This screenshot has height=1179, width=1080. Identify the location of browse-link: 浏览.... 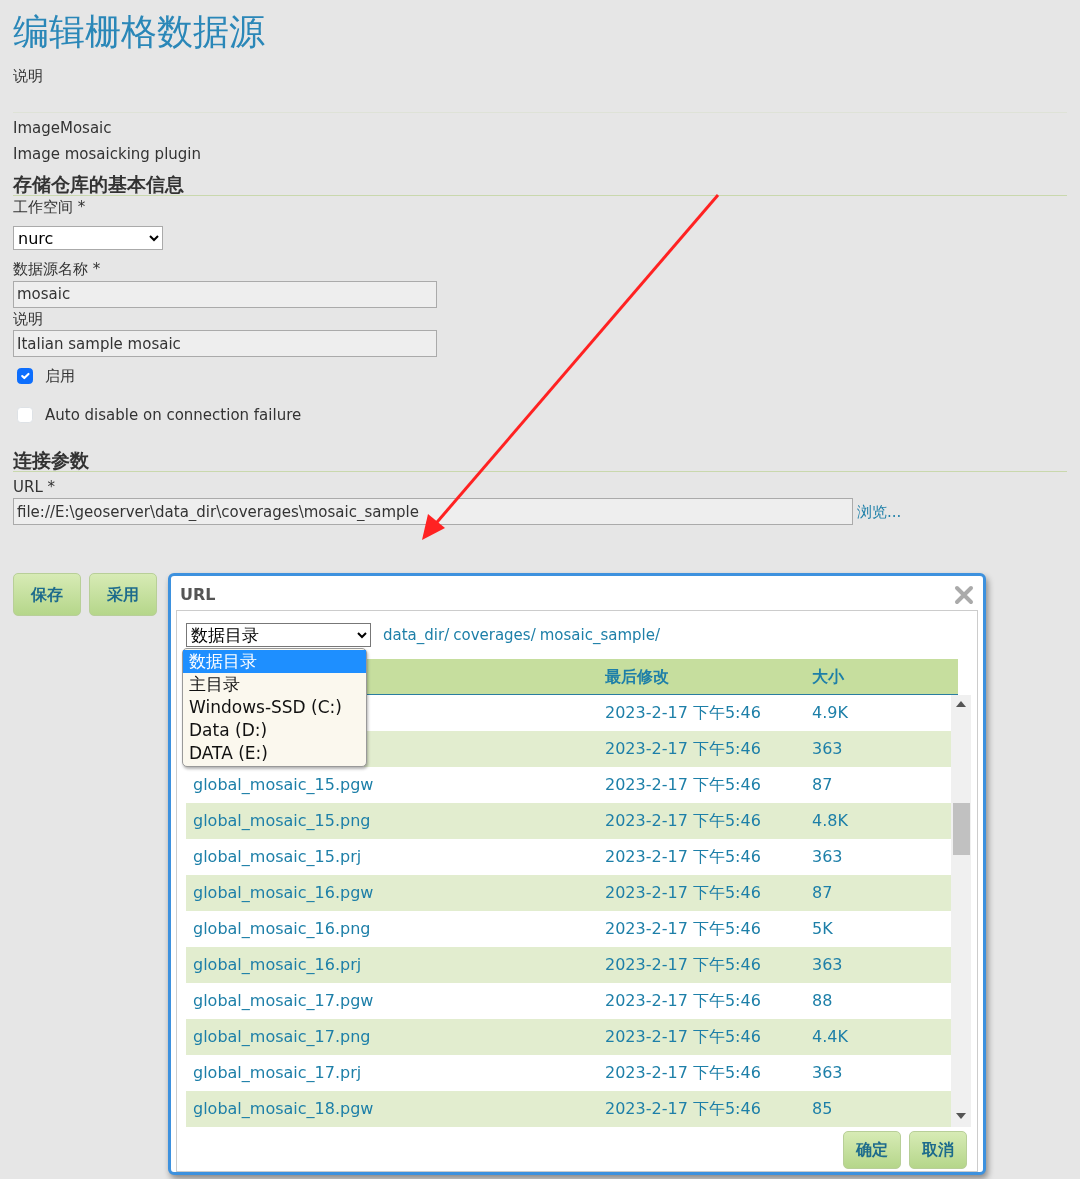
(879, 512).